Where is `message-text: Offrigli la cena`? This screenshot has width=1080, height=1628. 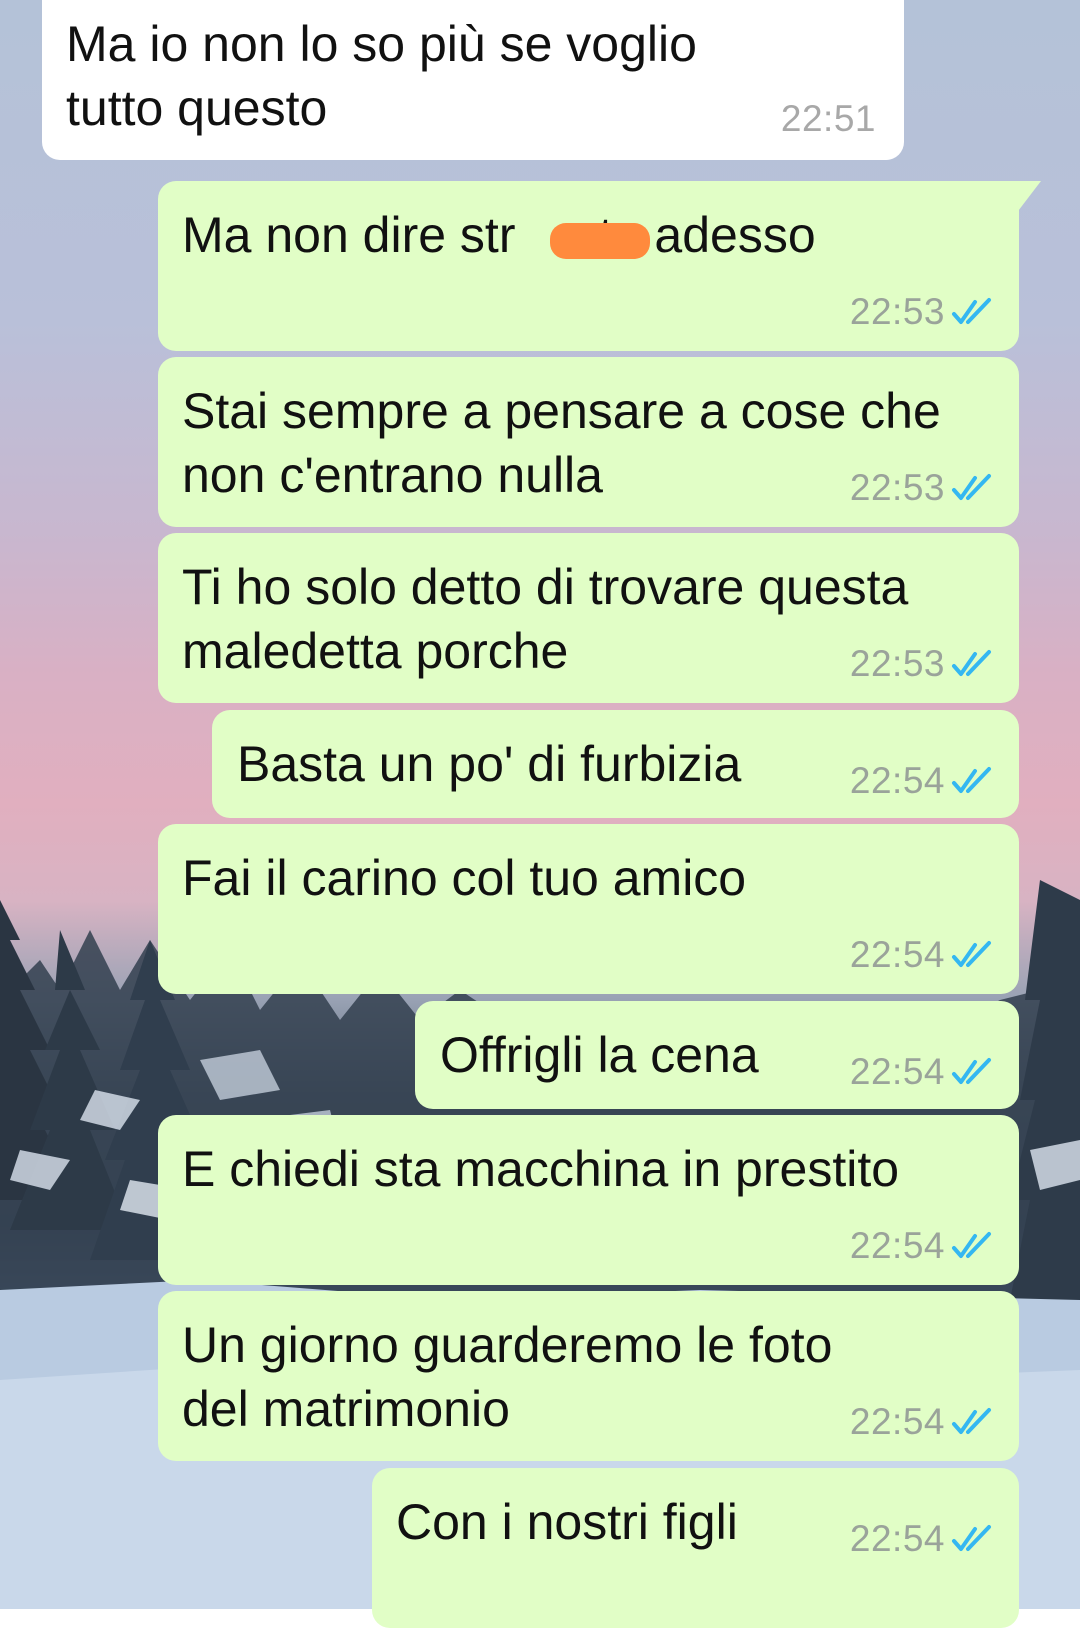 message-text: Offrigli la cena is located at coordinates (599, 1055).